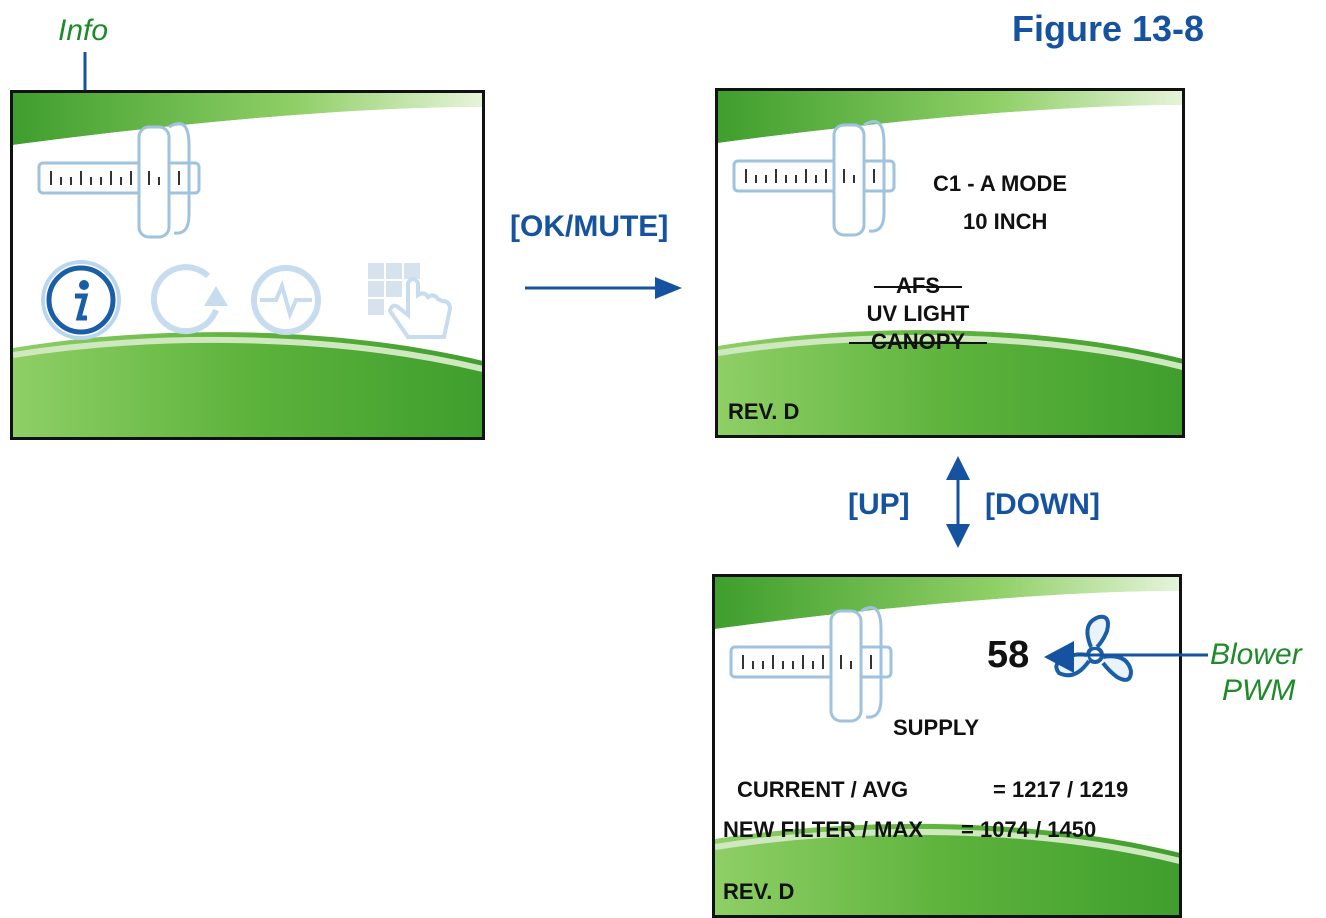 This screenshot has height=918, width=1326. Describe the element at coordinates (1042, 504) in the screenshot. I see `down-label: [DOWN]` at that location.